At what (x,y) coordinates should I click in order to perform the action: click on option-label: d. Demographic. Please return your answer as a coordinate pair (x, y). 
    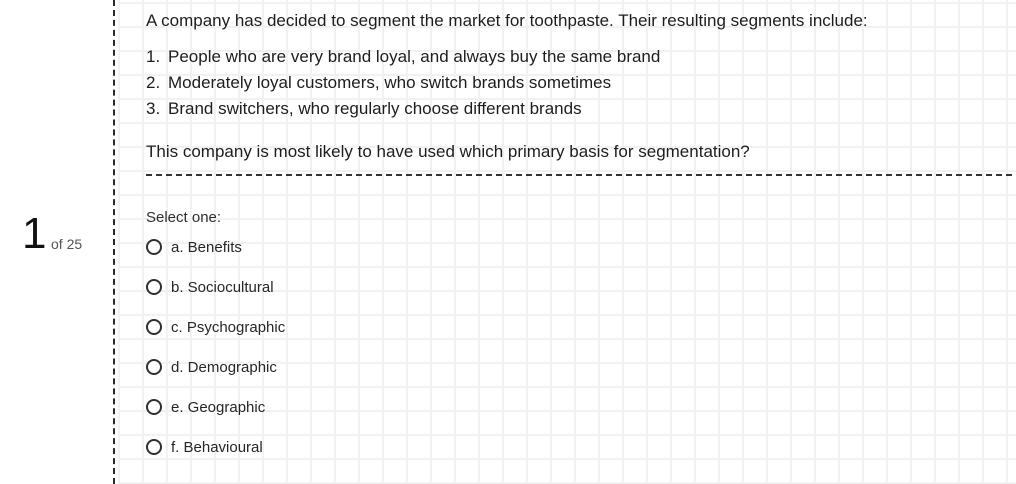
    Looking at the image, I should click on (224, 367).